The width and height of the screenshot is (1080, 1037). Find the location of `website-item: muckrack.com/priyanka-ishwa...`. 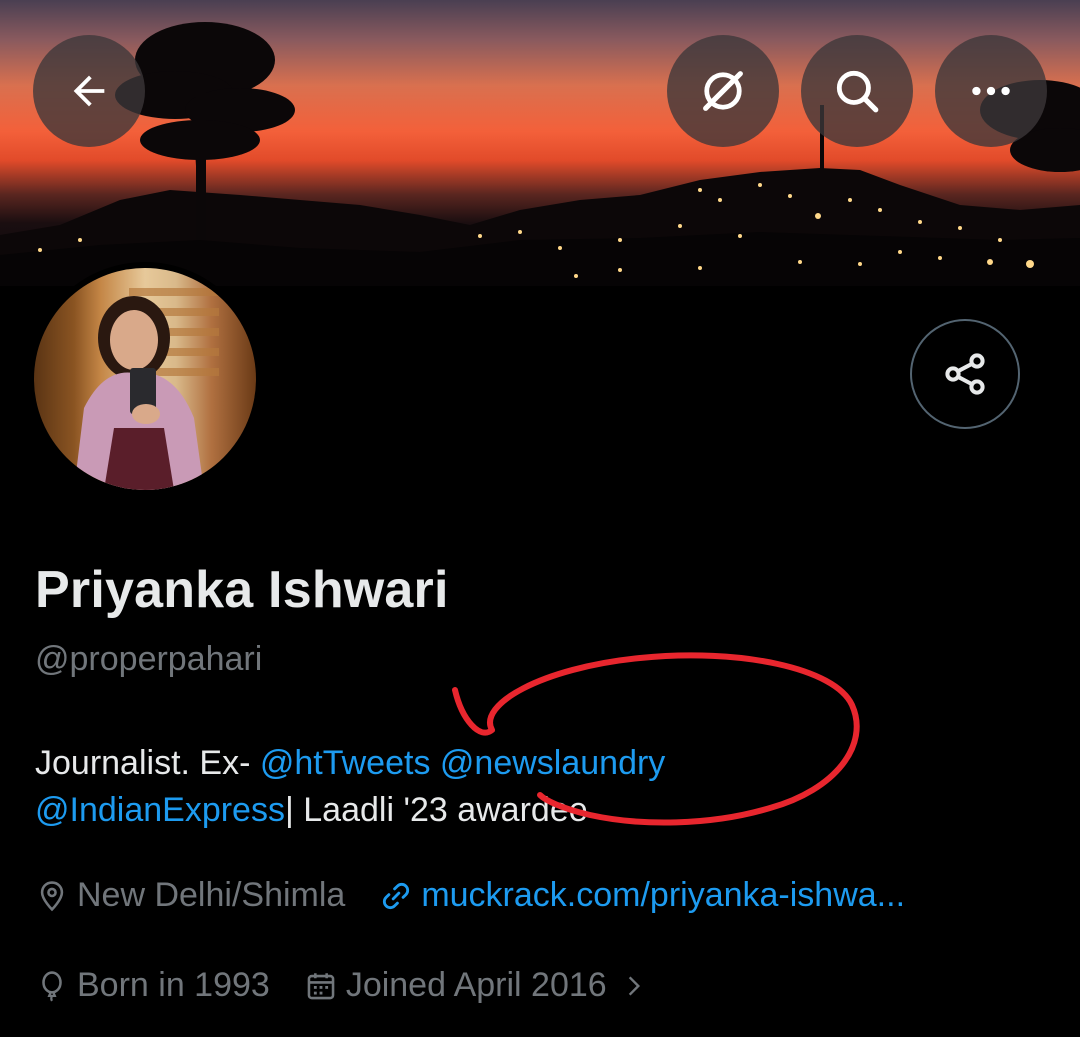

website-item: muckrack.com/priyanka-ishwa... is located at coordinates (642, 895).